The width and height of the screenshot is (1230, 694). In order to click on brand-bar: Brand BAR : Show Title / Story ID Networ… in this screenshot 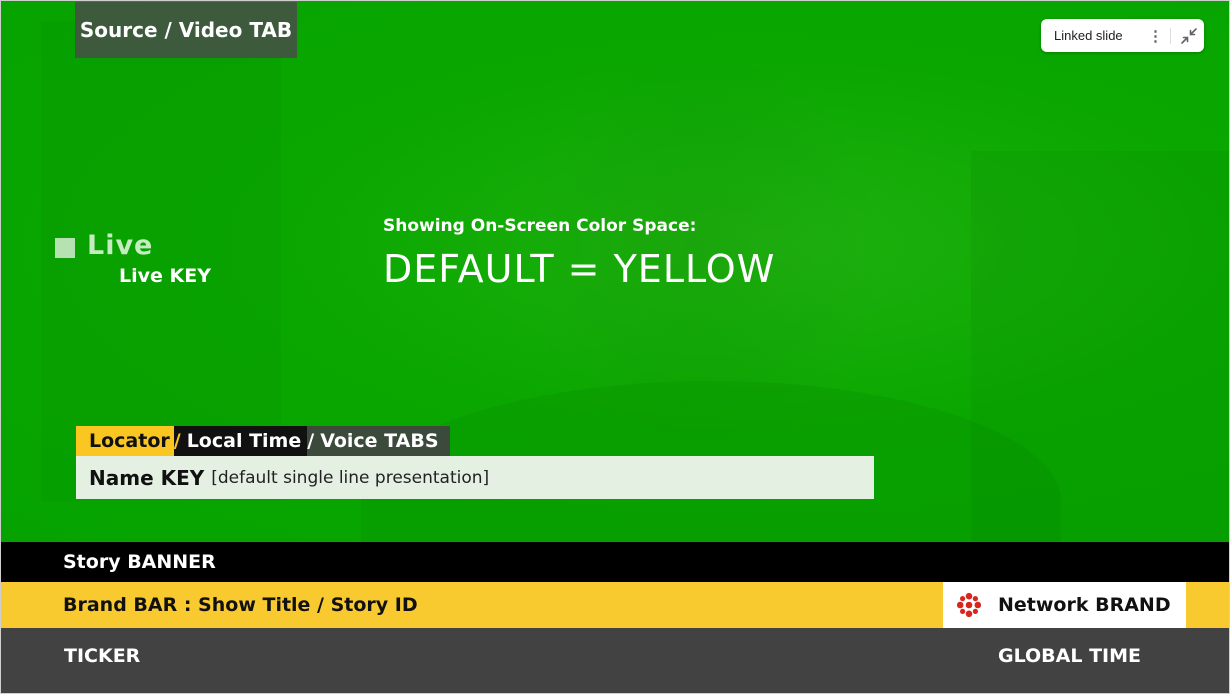, I will do `click(615, 605)`.